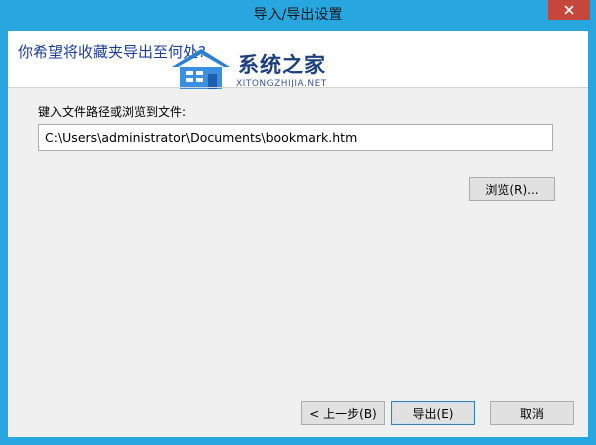 Image resolution: width=596 pixels, height=445 pixels. What do you see at coordinates (532, 413) in the screenshot?
I see `cancel-button: 取消` at bounding box center [532, 413].